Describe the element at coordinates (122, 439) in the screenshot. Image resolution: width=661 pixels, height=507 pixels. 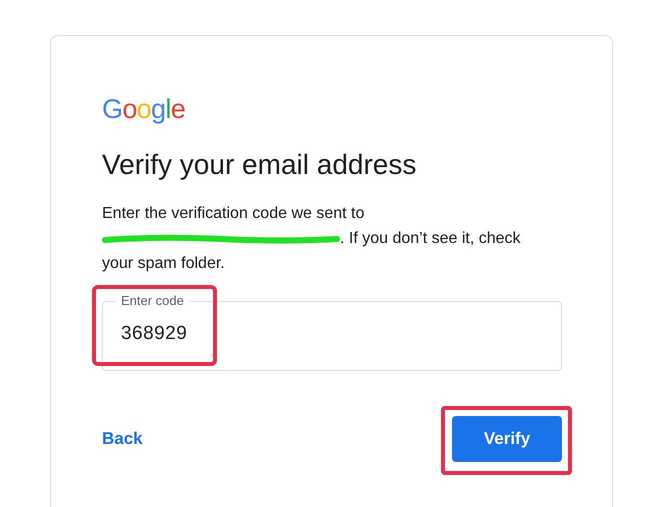
I see `back-link: Back` at that location.